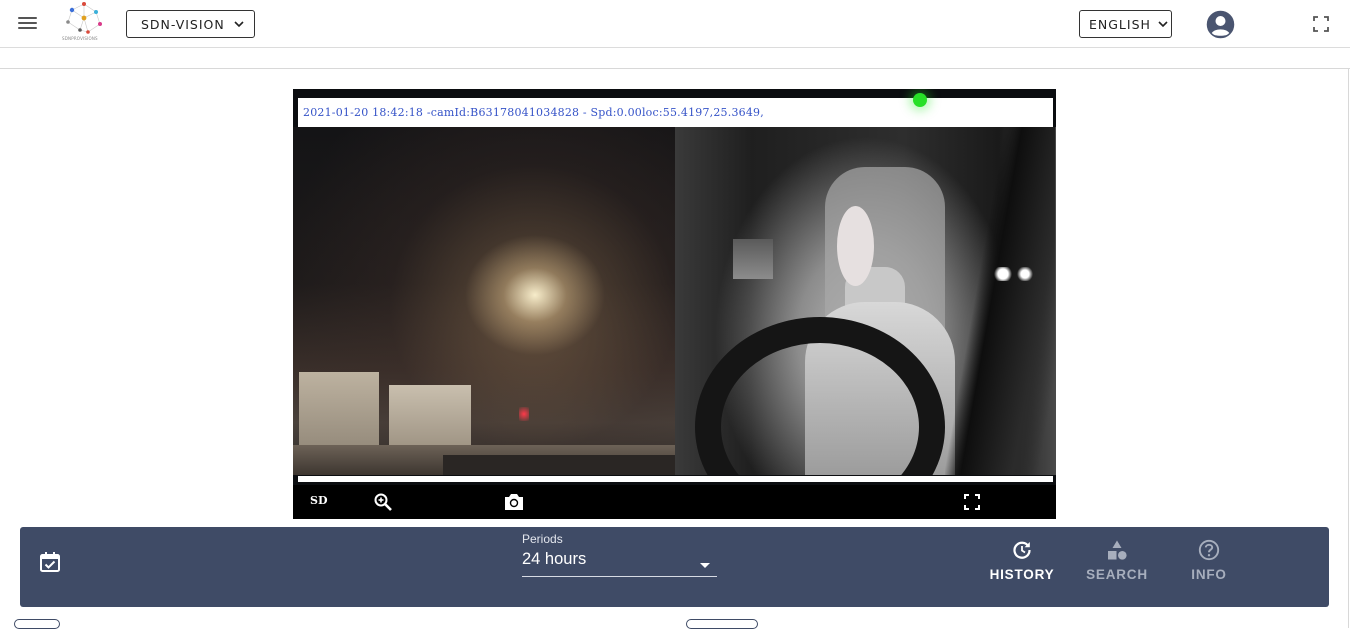  What do you see at coordinates (1117, 574) in the screenshot?
I see `search-label: SEARCH` at bounding box center [1117, 574].